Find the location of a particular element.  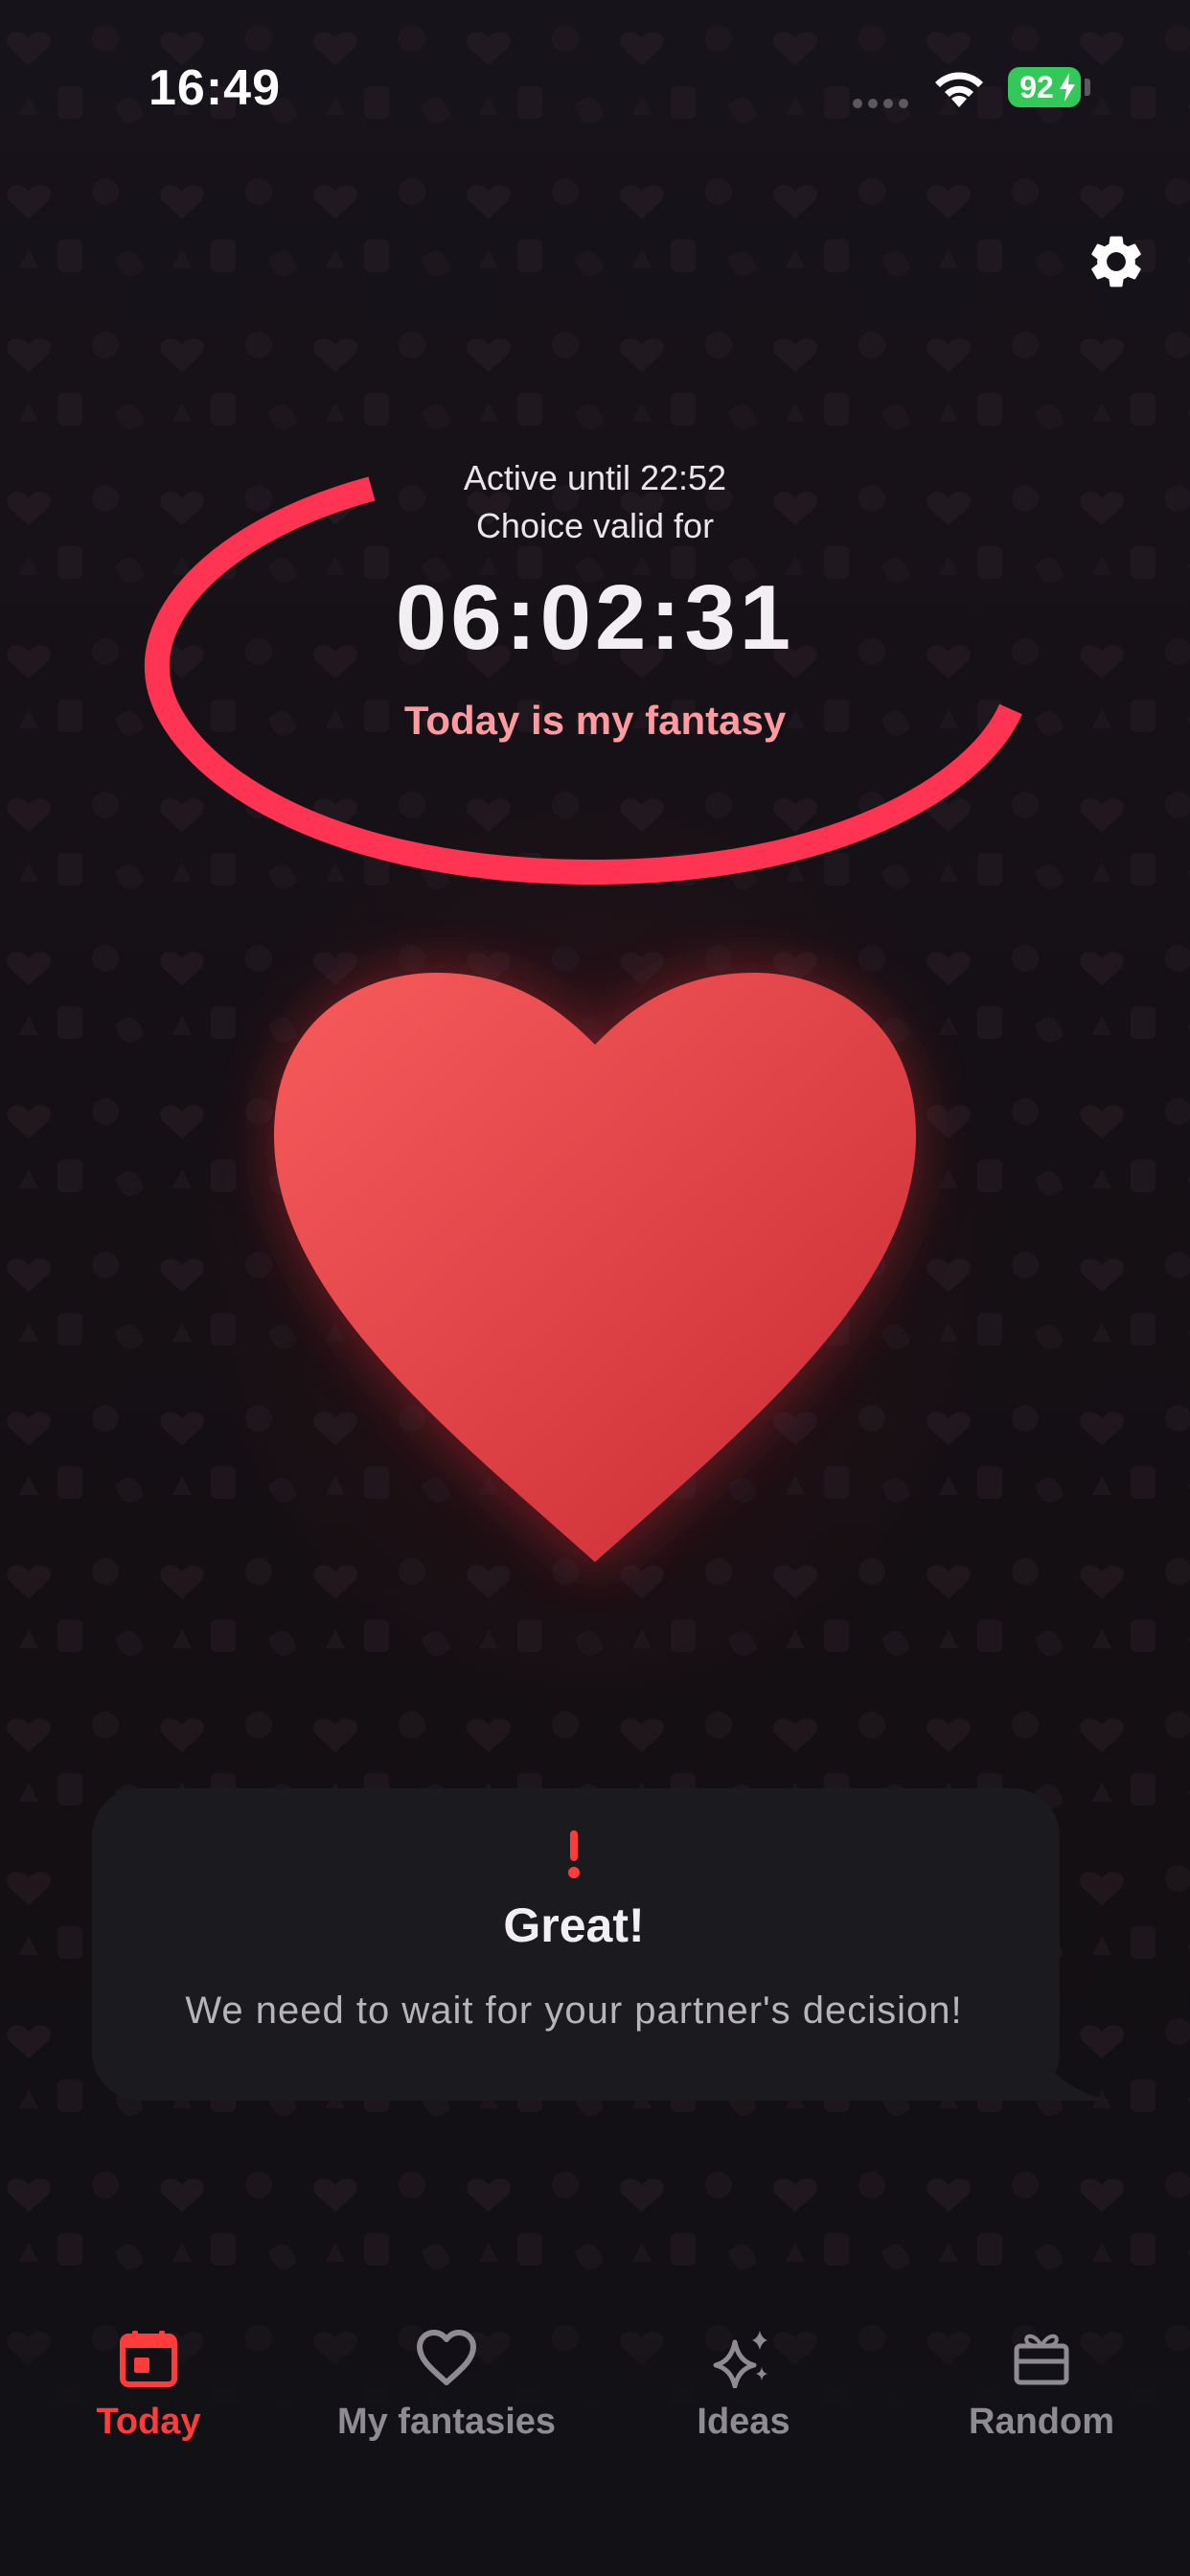

battery-cap is located at coordinates (1088, 87).